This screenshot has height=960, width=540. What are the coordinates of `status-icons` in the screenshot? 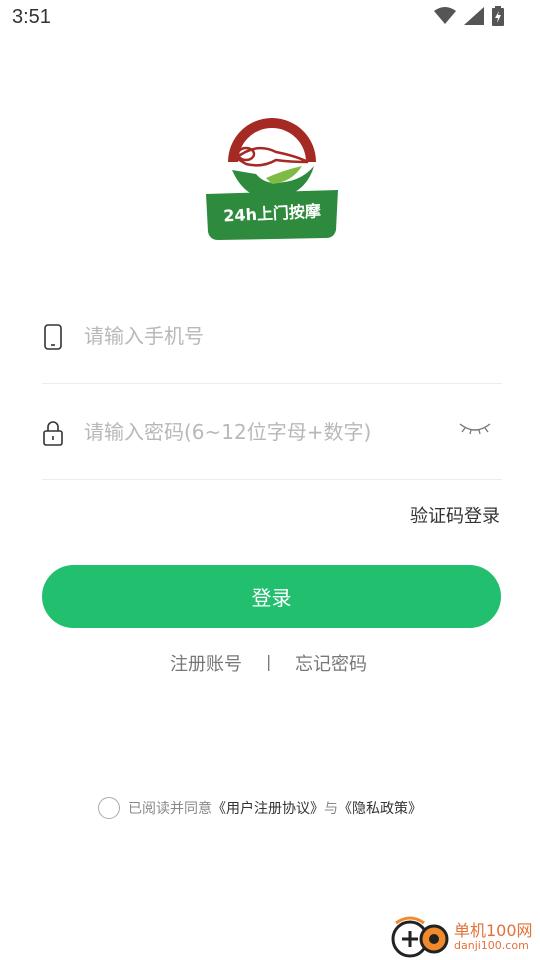 It's located at (469, 16).